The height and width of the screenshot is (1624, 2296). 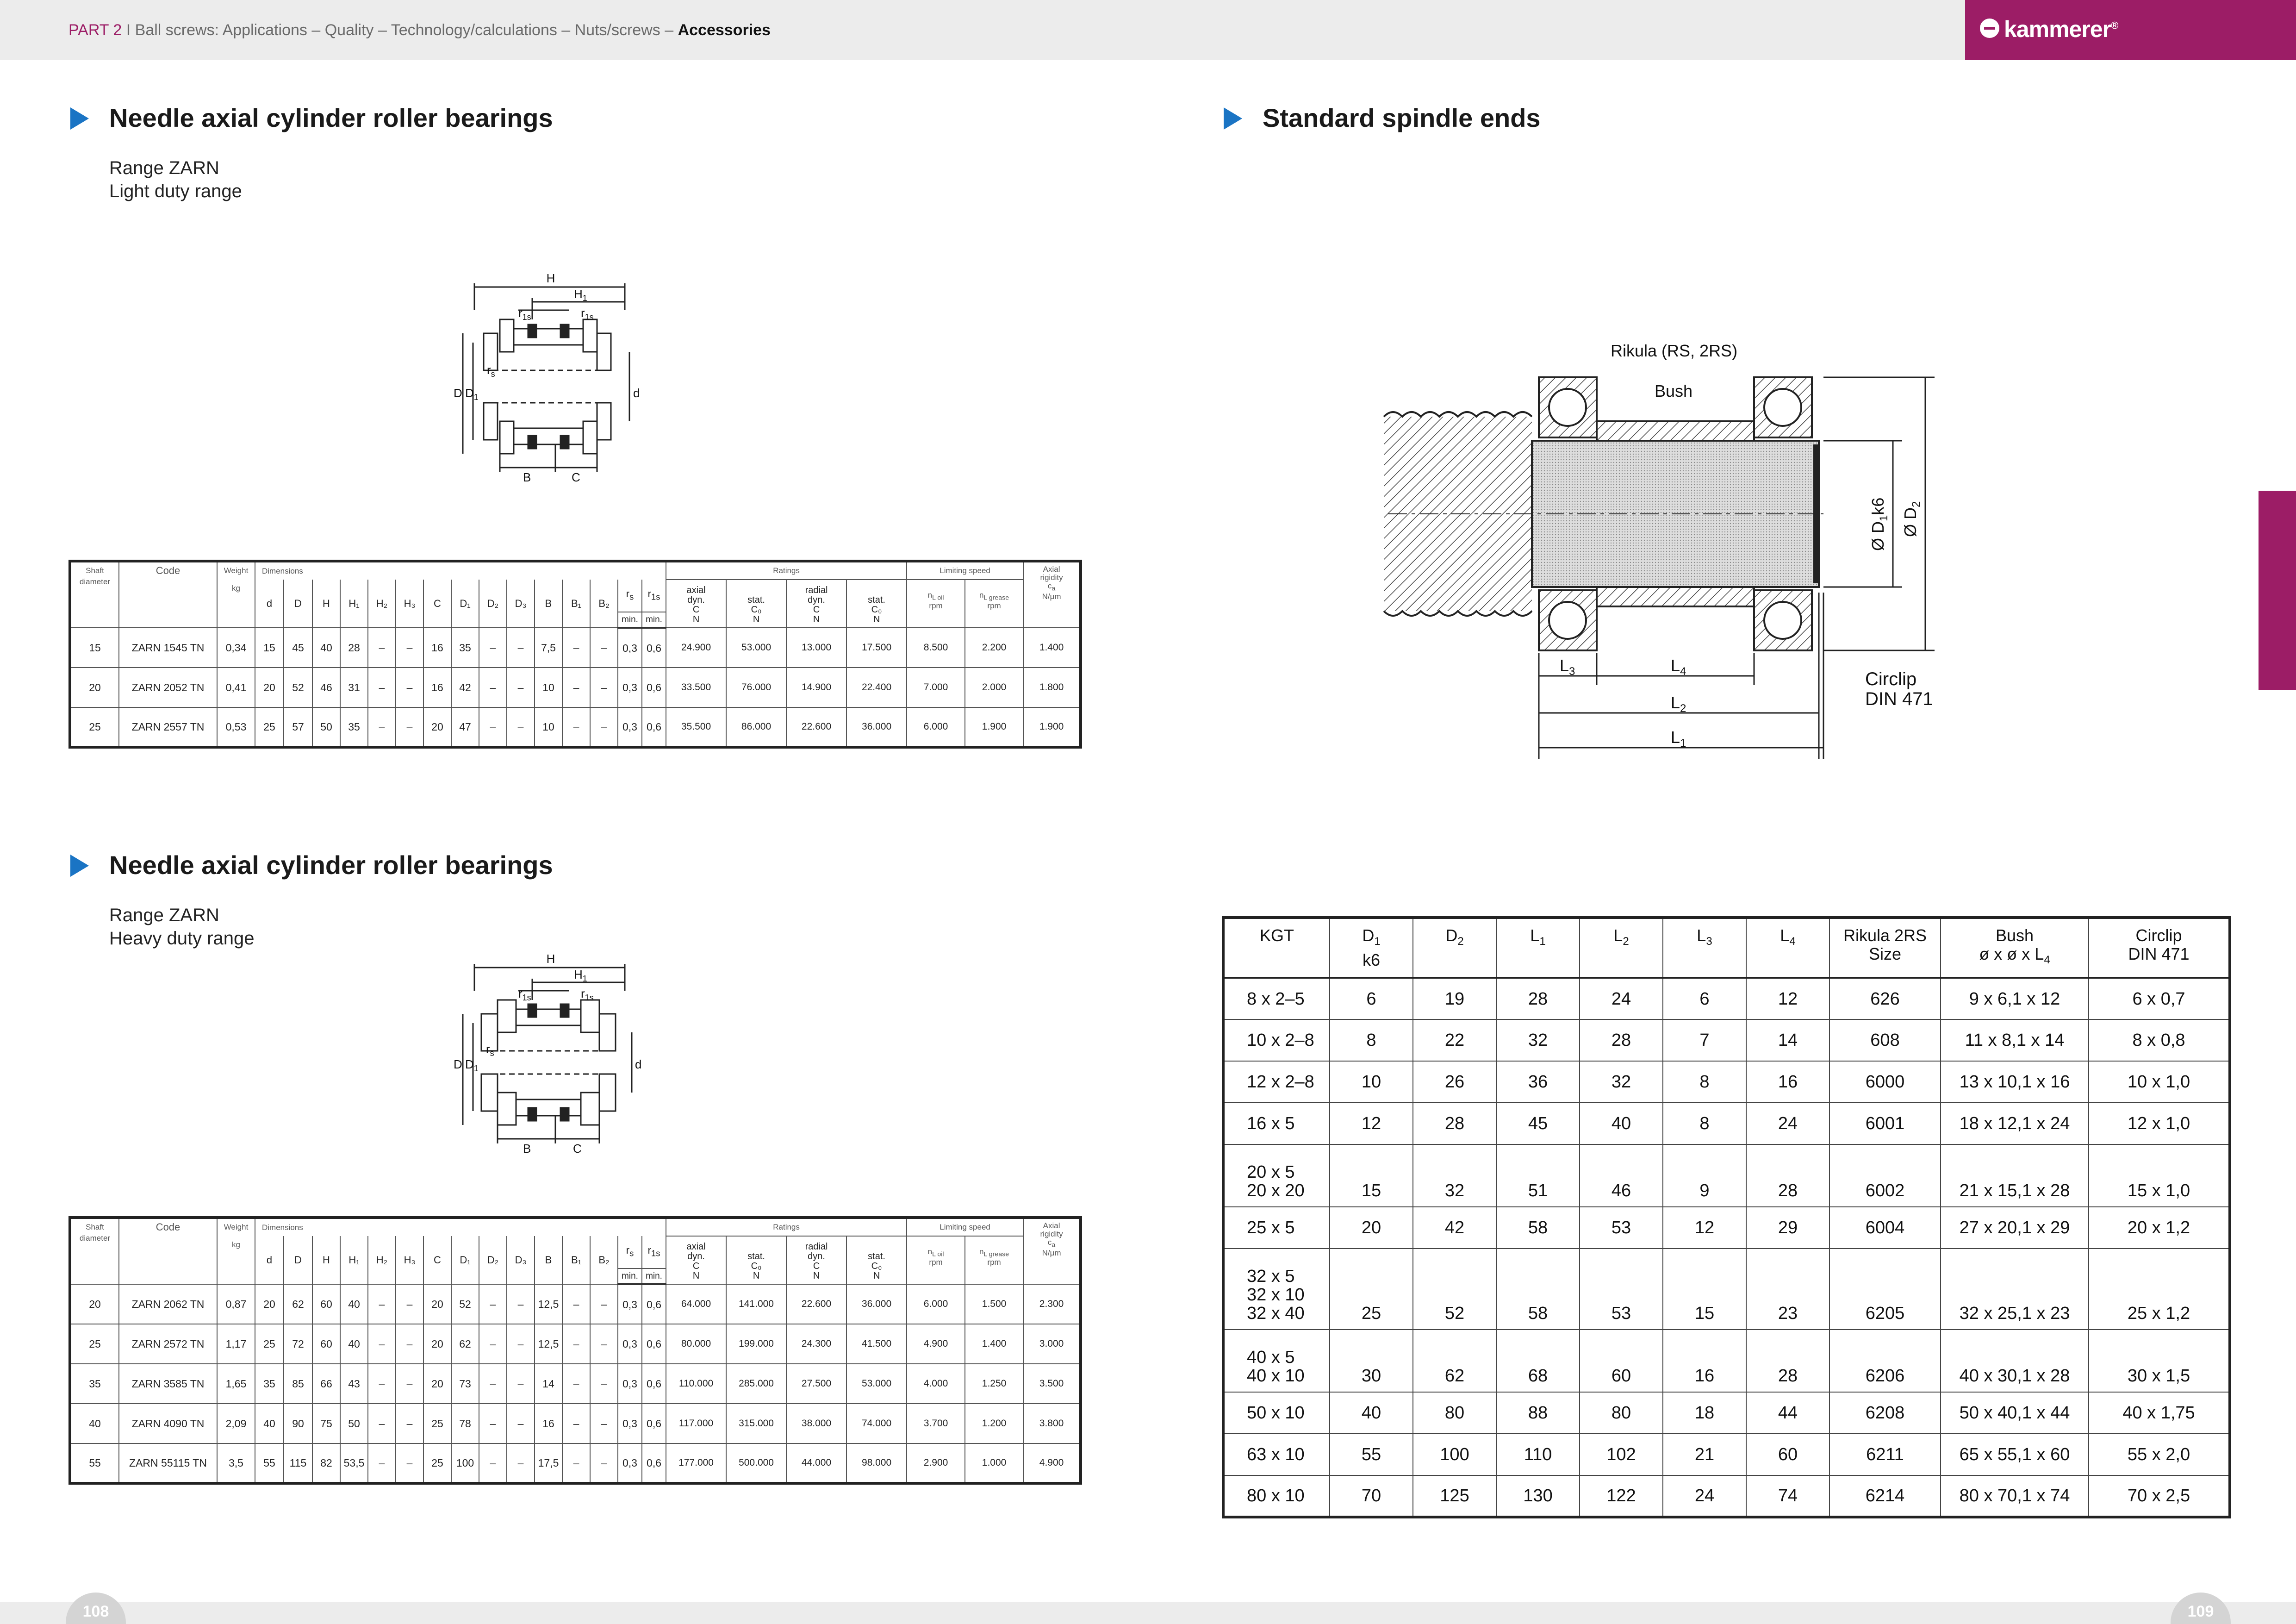 What do you see at coordinates (1148, 1613) in the screenshot?
I see `footer-bar` at bounding box center [1148, 1613].